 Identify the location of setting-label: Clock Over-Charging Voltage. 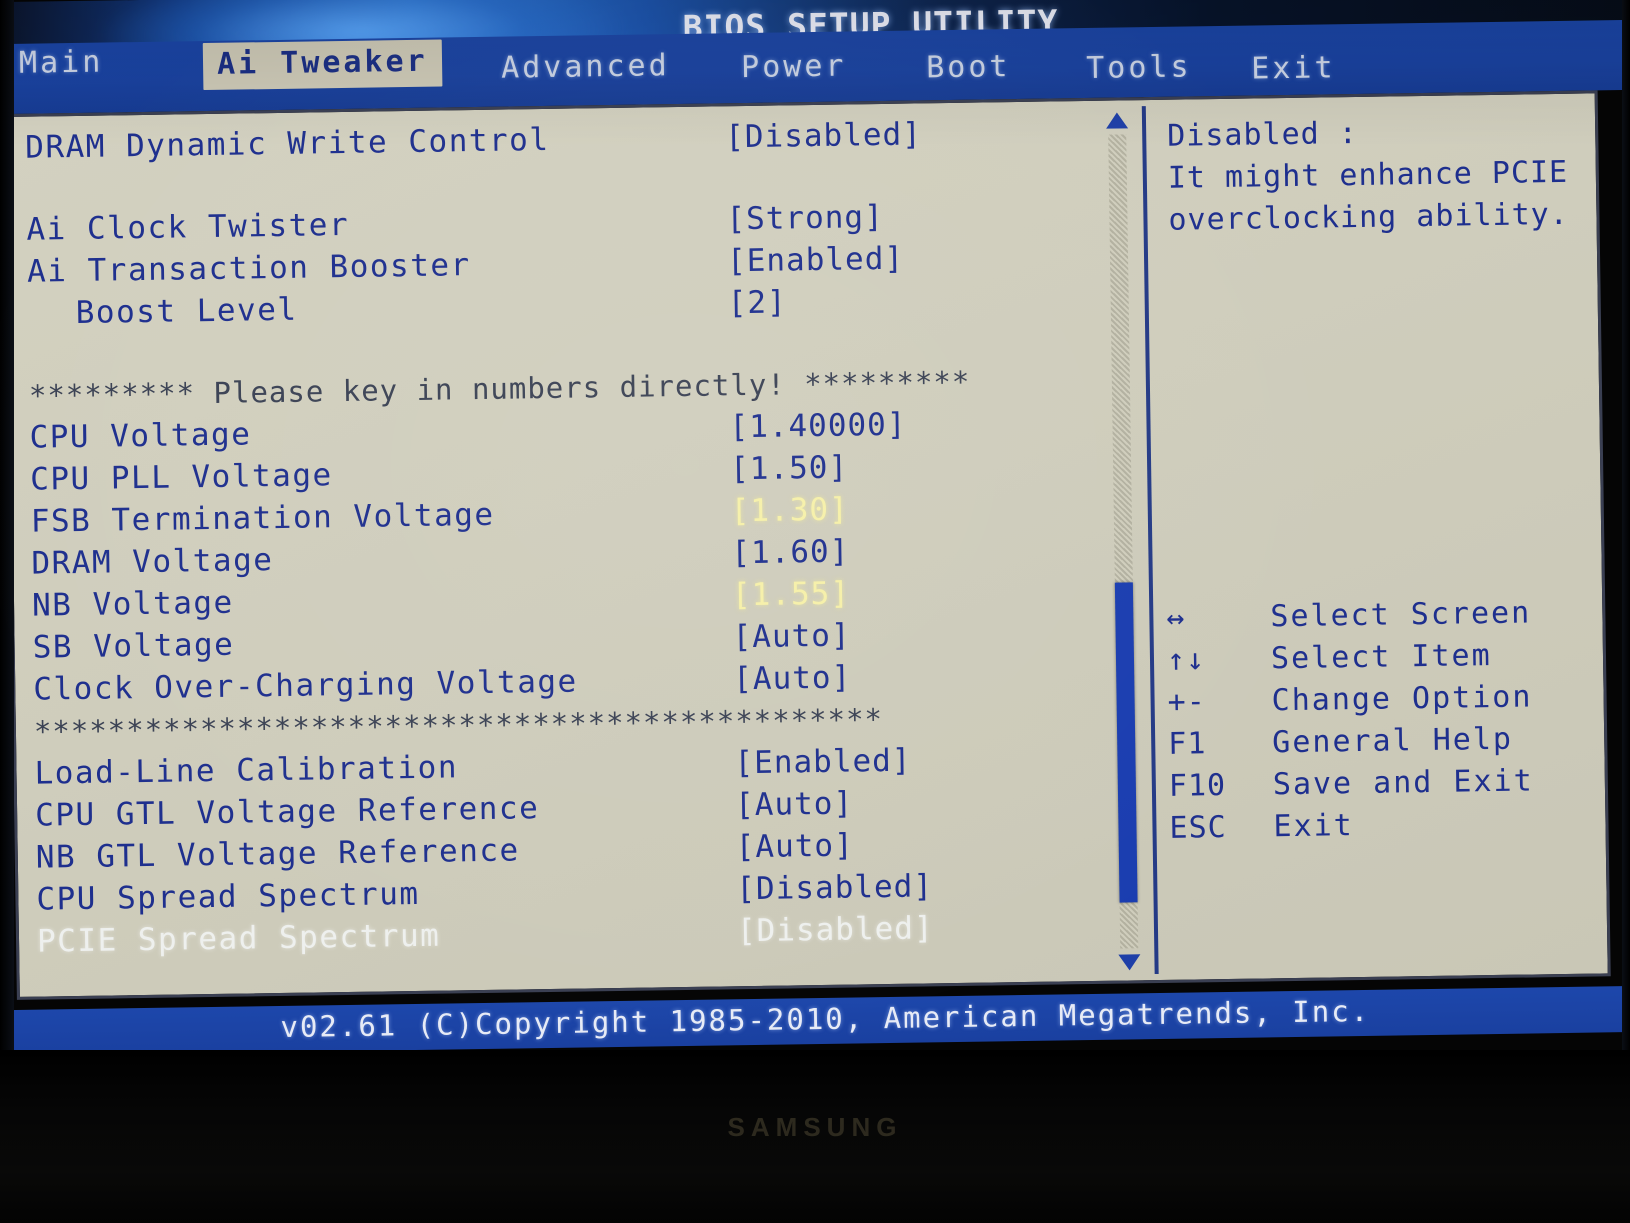
(305, 685).